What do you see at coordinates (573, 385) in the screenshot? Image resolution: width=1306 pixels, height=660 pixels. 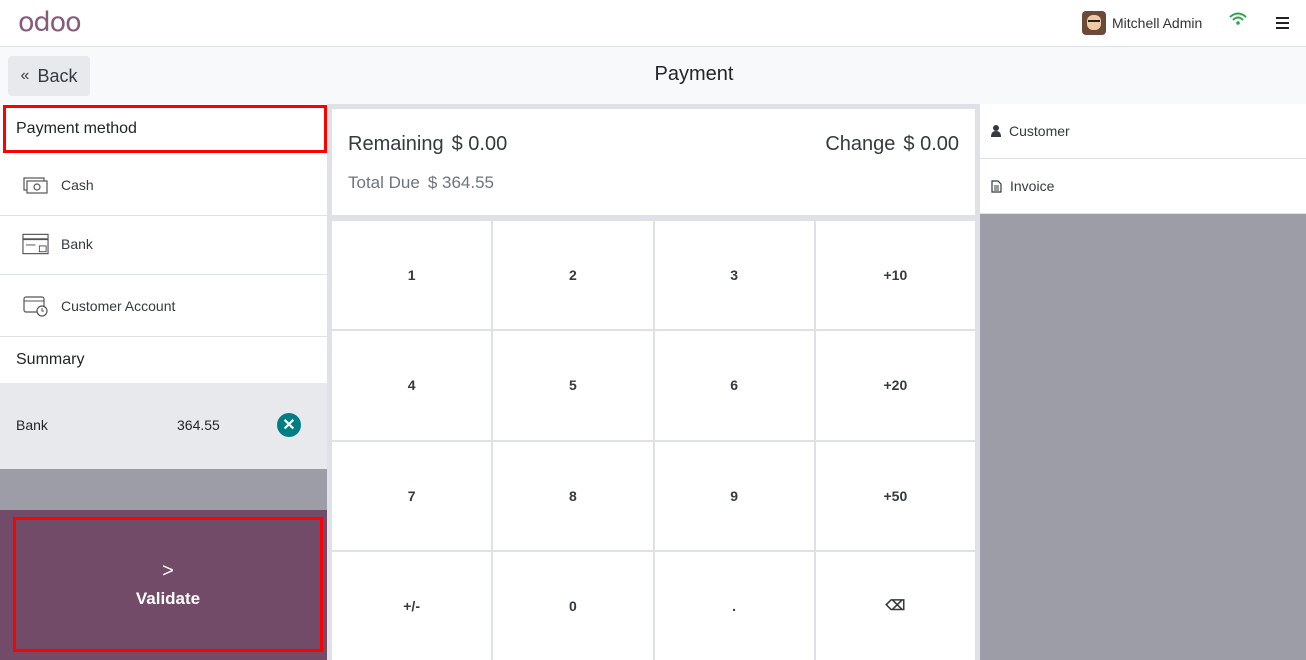 I see `numpad-key-5: 5` at bounding box center [573, 385].